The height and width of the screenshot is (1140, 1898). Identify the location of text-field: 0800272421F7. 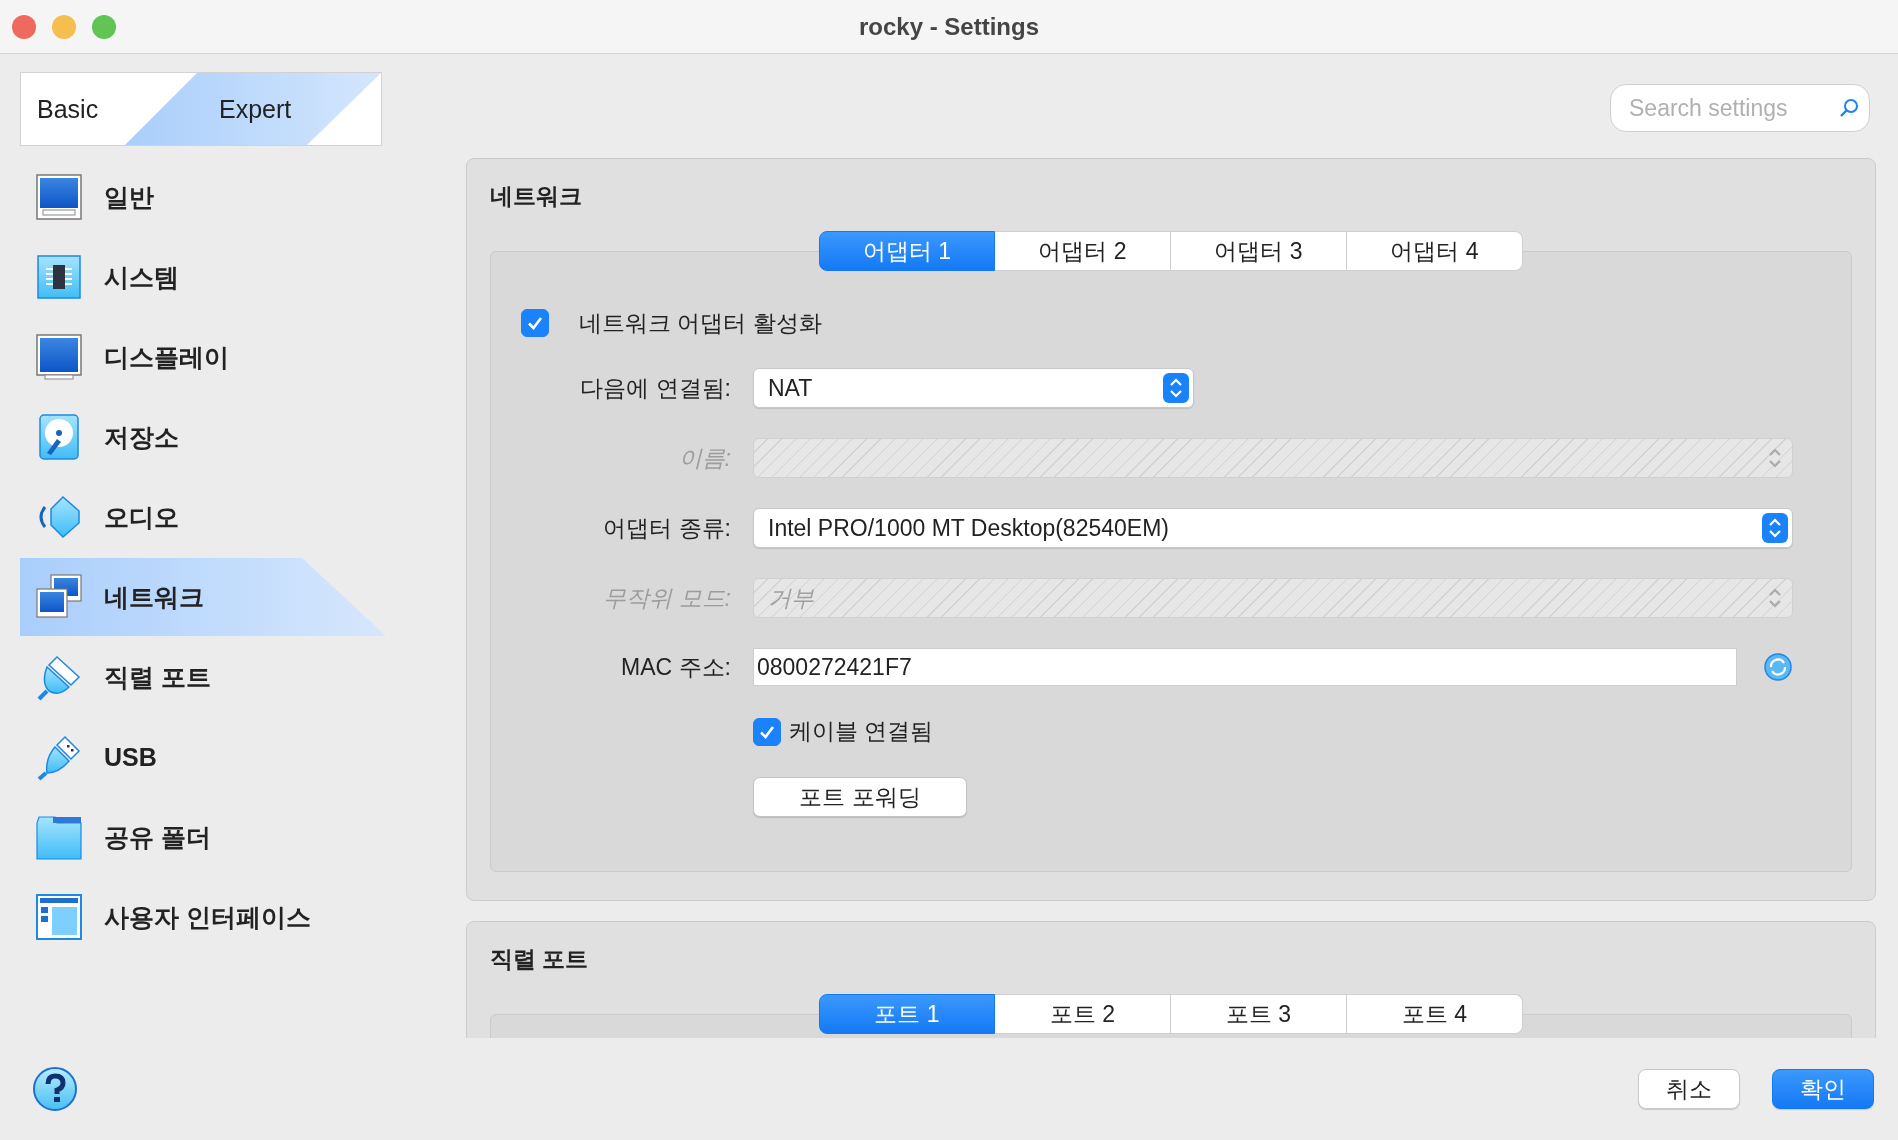
(1245, 667).